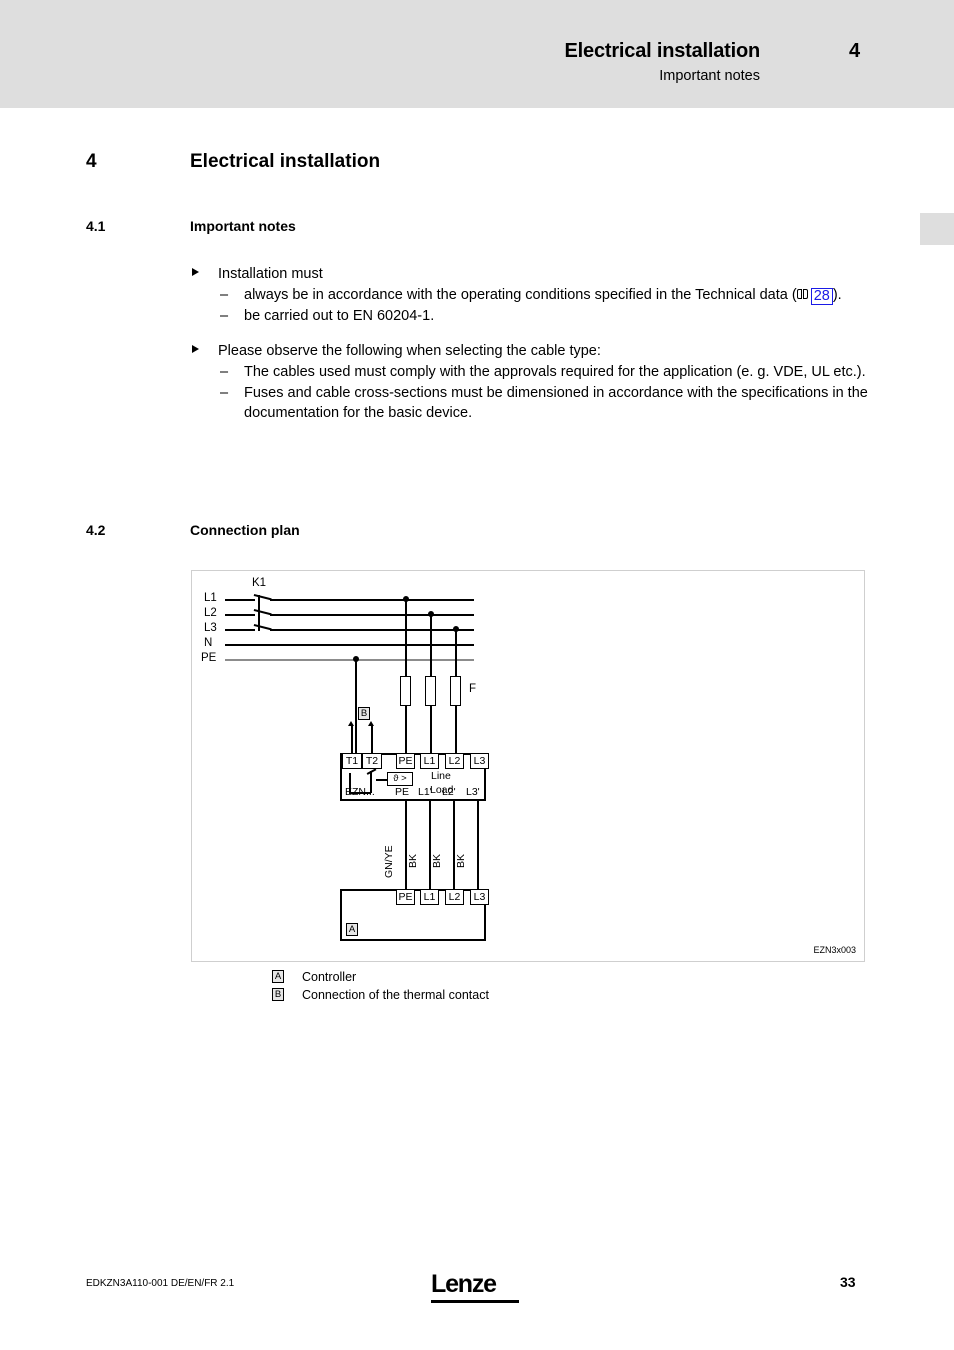 Image resolution: width=954 pixels, height=1350 pixels. Describe the element at coordinates (278, 994) in the screenshot. I see `legend-marker-b: B` at that location.